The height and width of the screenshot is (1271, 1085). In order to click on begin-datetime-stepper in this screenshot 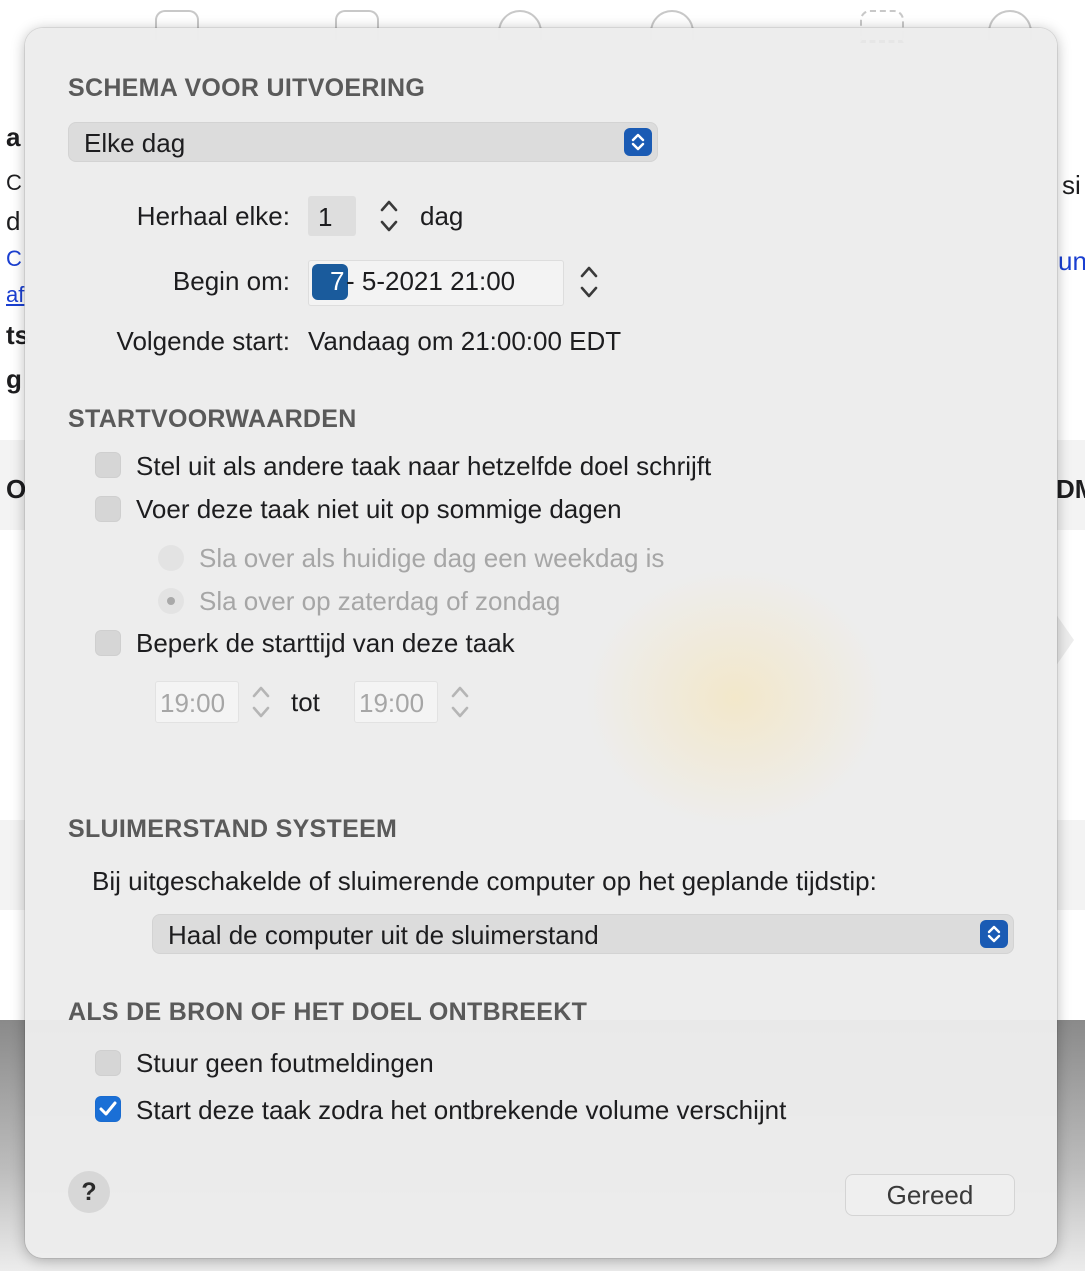, I will do `click(589, 282)`.